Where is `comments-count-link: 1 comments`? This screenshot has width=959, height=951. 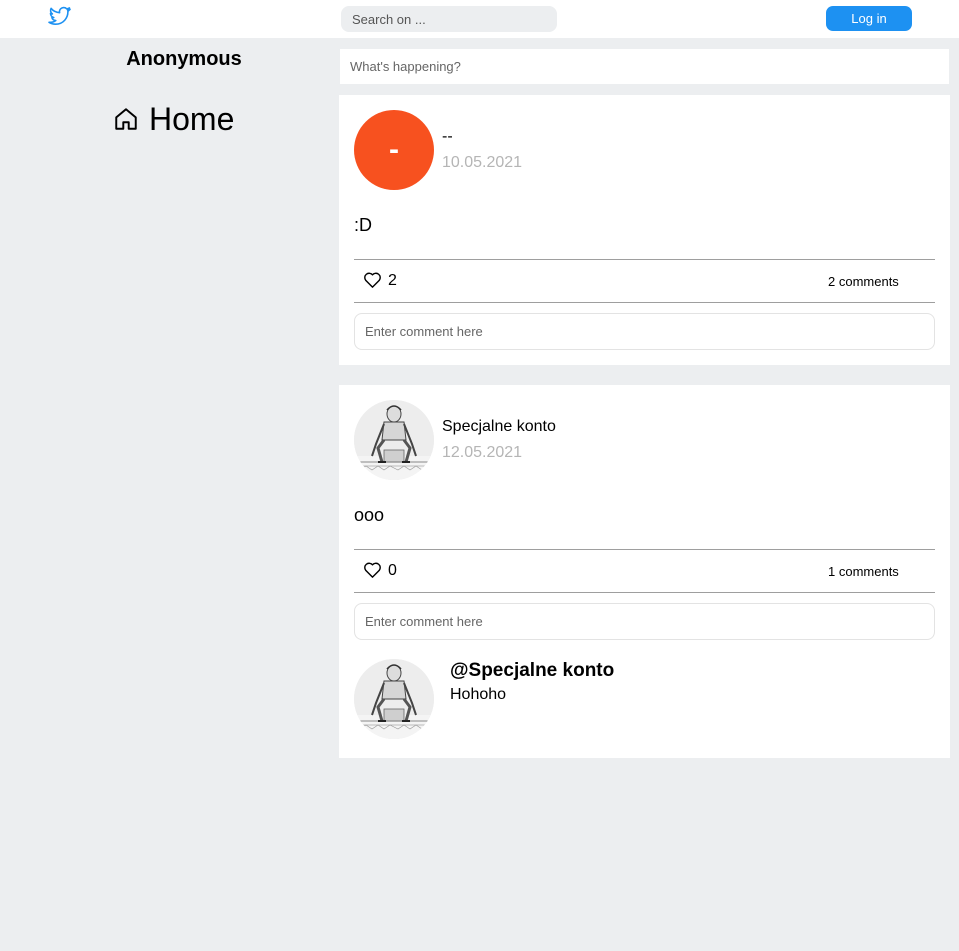 comments-count-link: 1 comments is located at coordinates (863, 571).